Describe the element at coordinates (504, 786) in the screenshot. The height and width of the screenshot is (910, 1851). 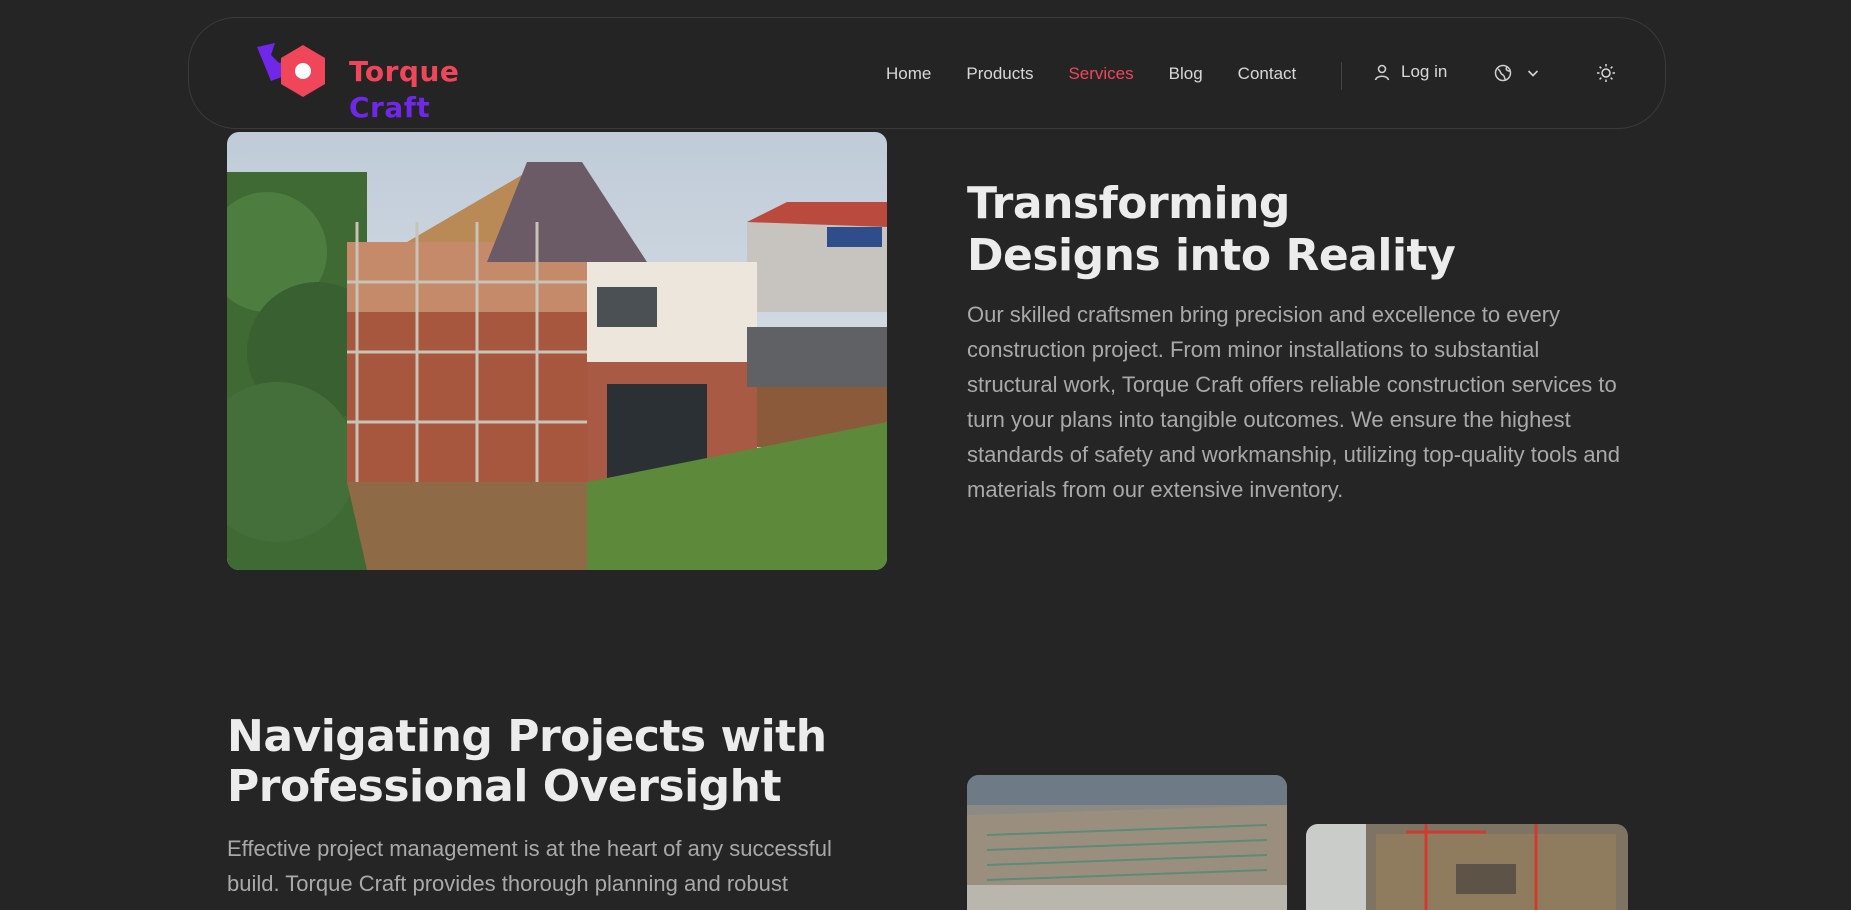
I see `section2-title-line2: Professional Oversight` at that location.